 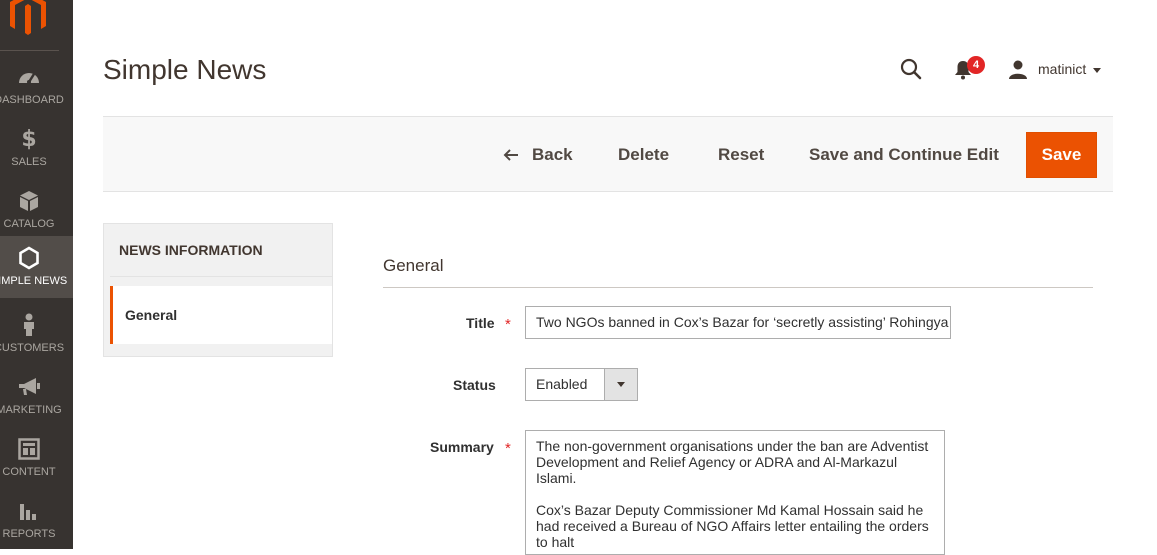 What do you see at coordinates (34, 281) in the screenshot?
I see `sidebar-item-label: Simple News` at bounding box center [34, 281].